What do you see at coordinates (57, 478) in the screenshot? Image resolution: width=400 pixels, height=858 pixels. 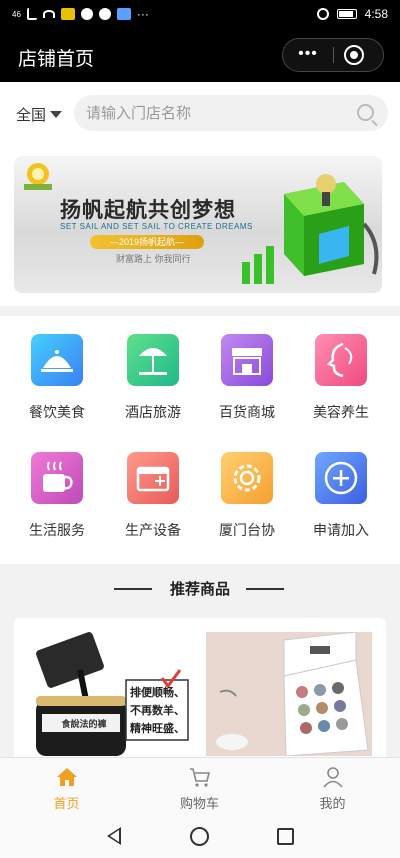 I see `coffee-cup-icon` at bounding box center [57, 478].